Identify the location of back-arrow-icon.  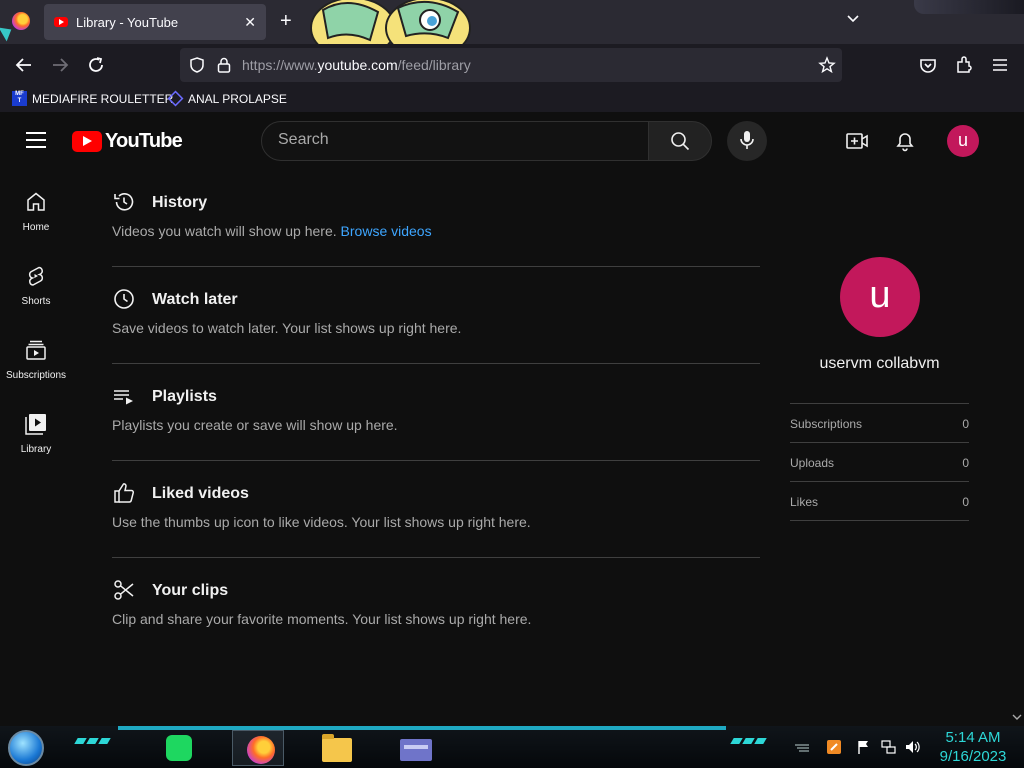
(24, 65).